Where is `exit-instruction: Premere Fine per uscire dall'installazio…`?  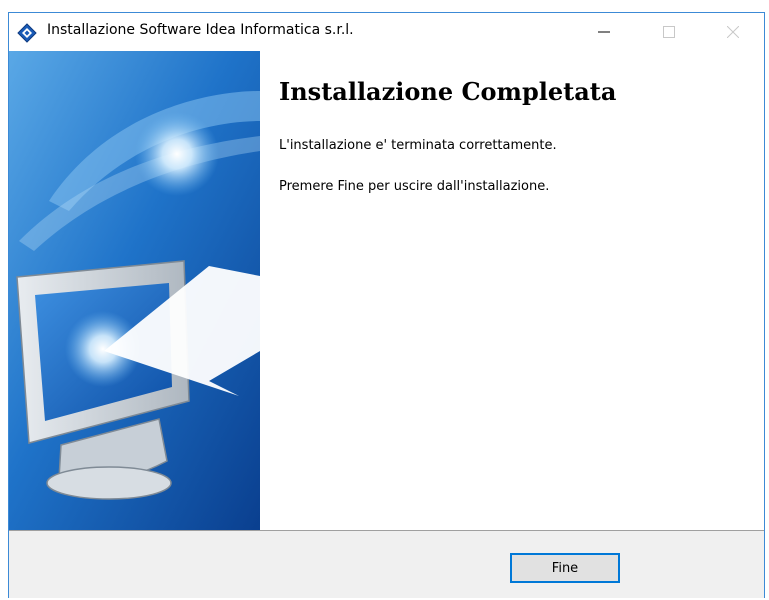
exit-instruction: Premere Fine per uscire dall'installazio… is located at coordinates (414, 186).